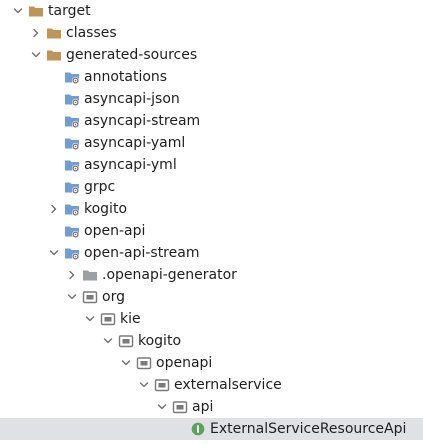 This screenshot has height=444, width=423. What do you see at coordinates (211, 143) in the screenshot?
I see `tree-node-asyncapi-yaml: asyncapi-yaml` at bounding box center [211, 143].